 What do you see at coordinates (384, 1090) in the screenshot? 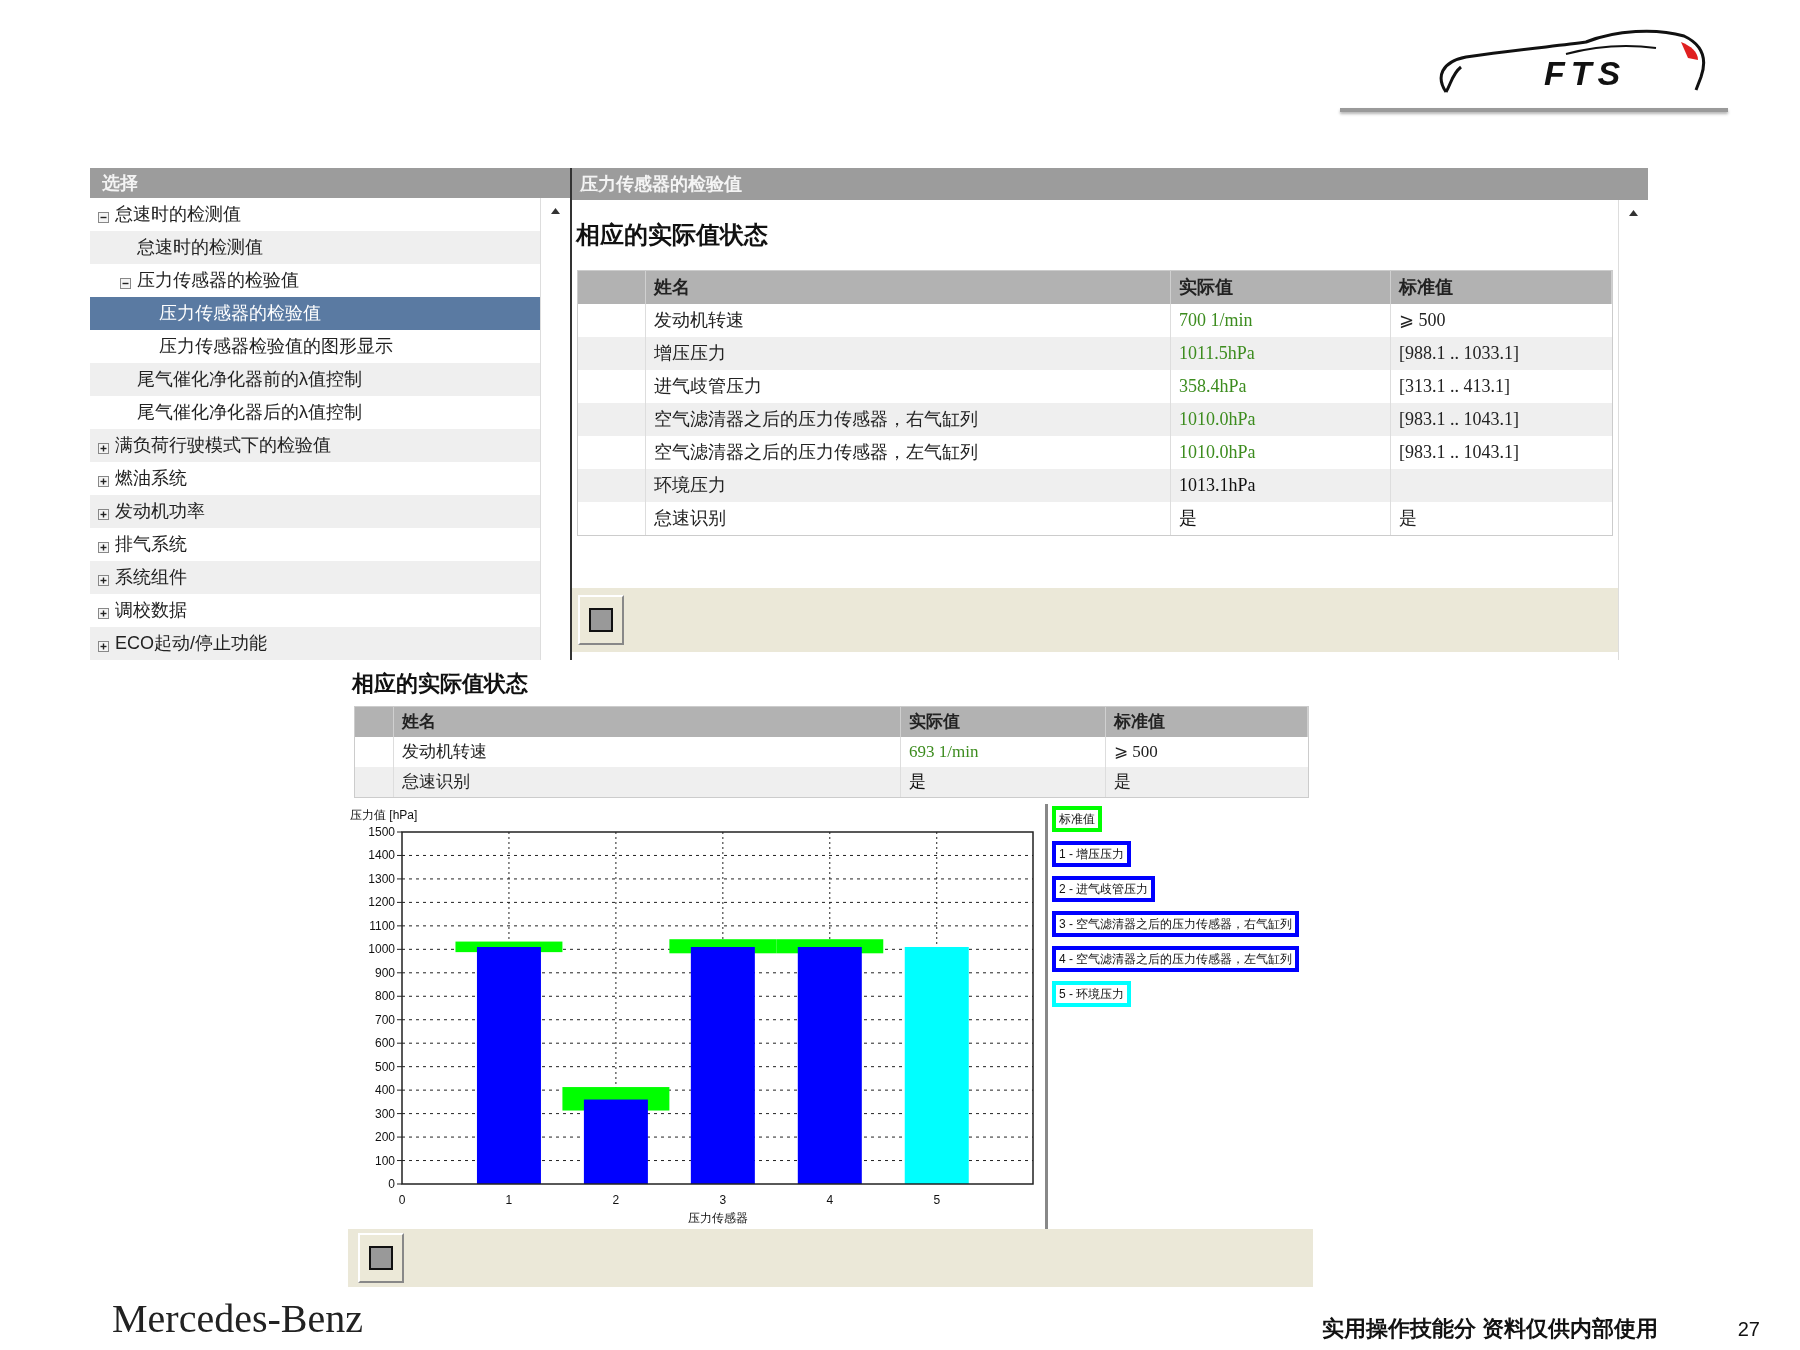
I see `tick-label: 400` at bounding box center [384, 1090].